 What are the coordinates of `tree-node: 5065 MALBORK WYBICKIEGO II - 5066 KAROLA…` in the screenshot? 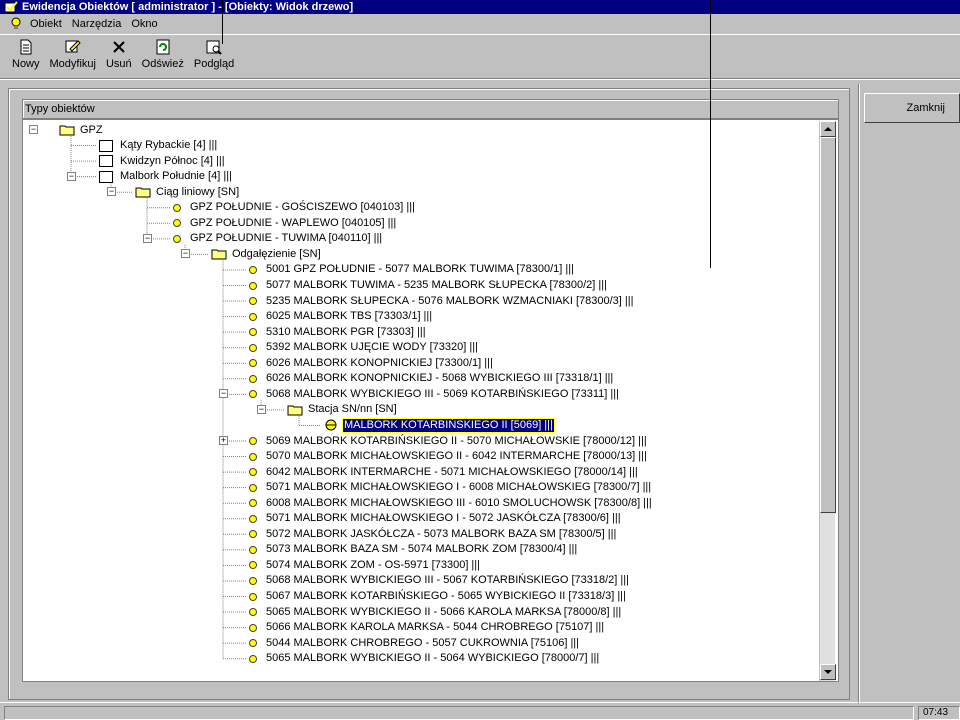 It's located at (435, 612).